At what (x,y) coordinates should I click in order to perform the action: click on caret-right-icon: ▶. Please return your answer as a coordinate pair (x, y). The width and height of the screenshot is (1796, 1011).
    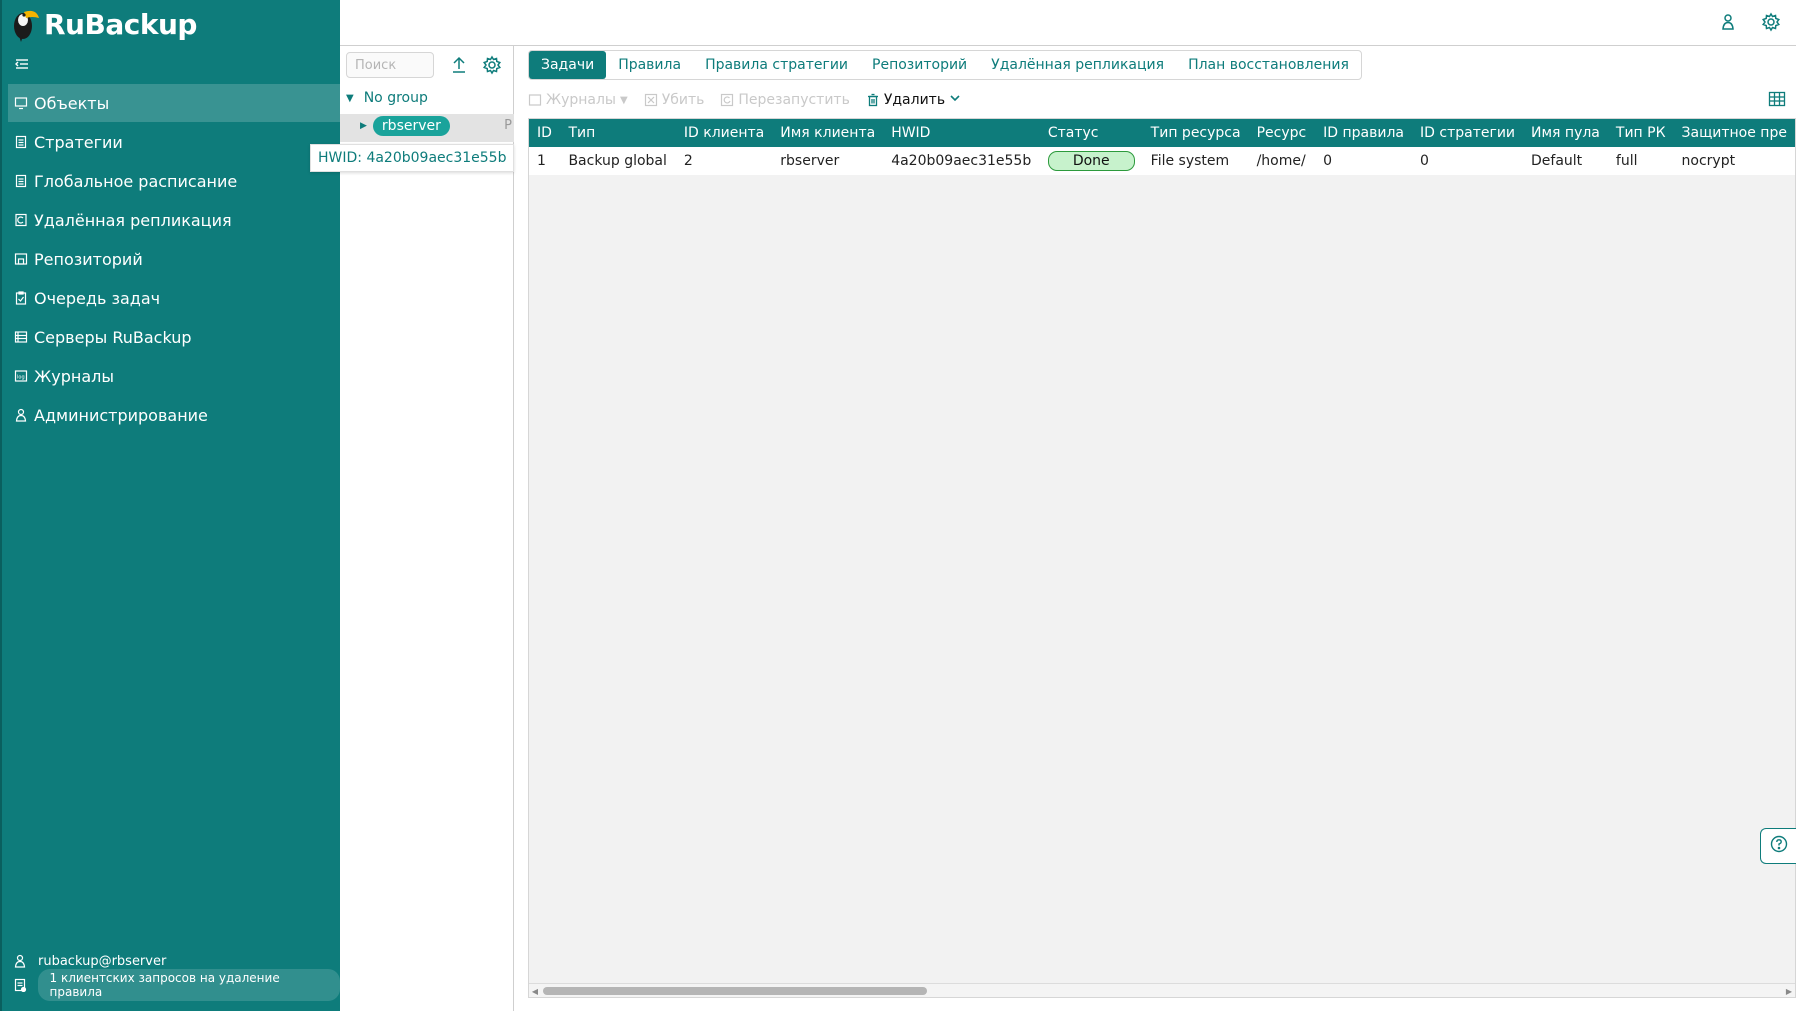
    Looking at the image, I should click on (363, 126).